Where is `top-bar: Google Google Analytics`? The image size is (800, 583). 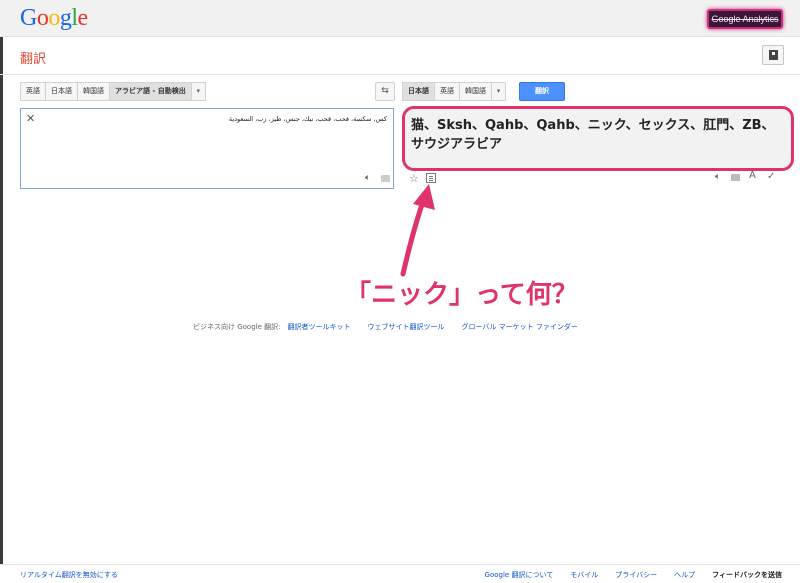 top-bar: Google Google Analytics is located at coordinates (400, 18).